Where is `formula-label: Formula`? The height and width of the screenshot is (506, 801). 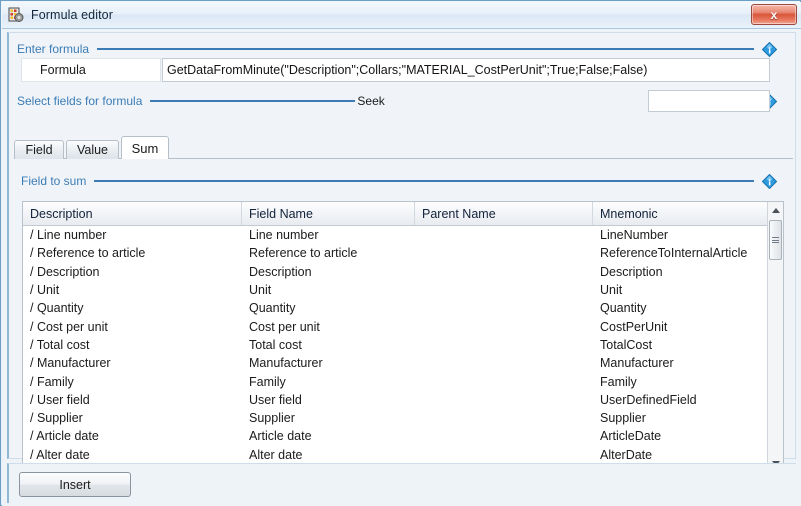 formula-label: Formula is located at coordinates (63, 70).